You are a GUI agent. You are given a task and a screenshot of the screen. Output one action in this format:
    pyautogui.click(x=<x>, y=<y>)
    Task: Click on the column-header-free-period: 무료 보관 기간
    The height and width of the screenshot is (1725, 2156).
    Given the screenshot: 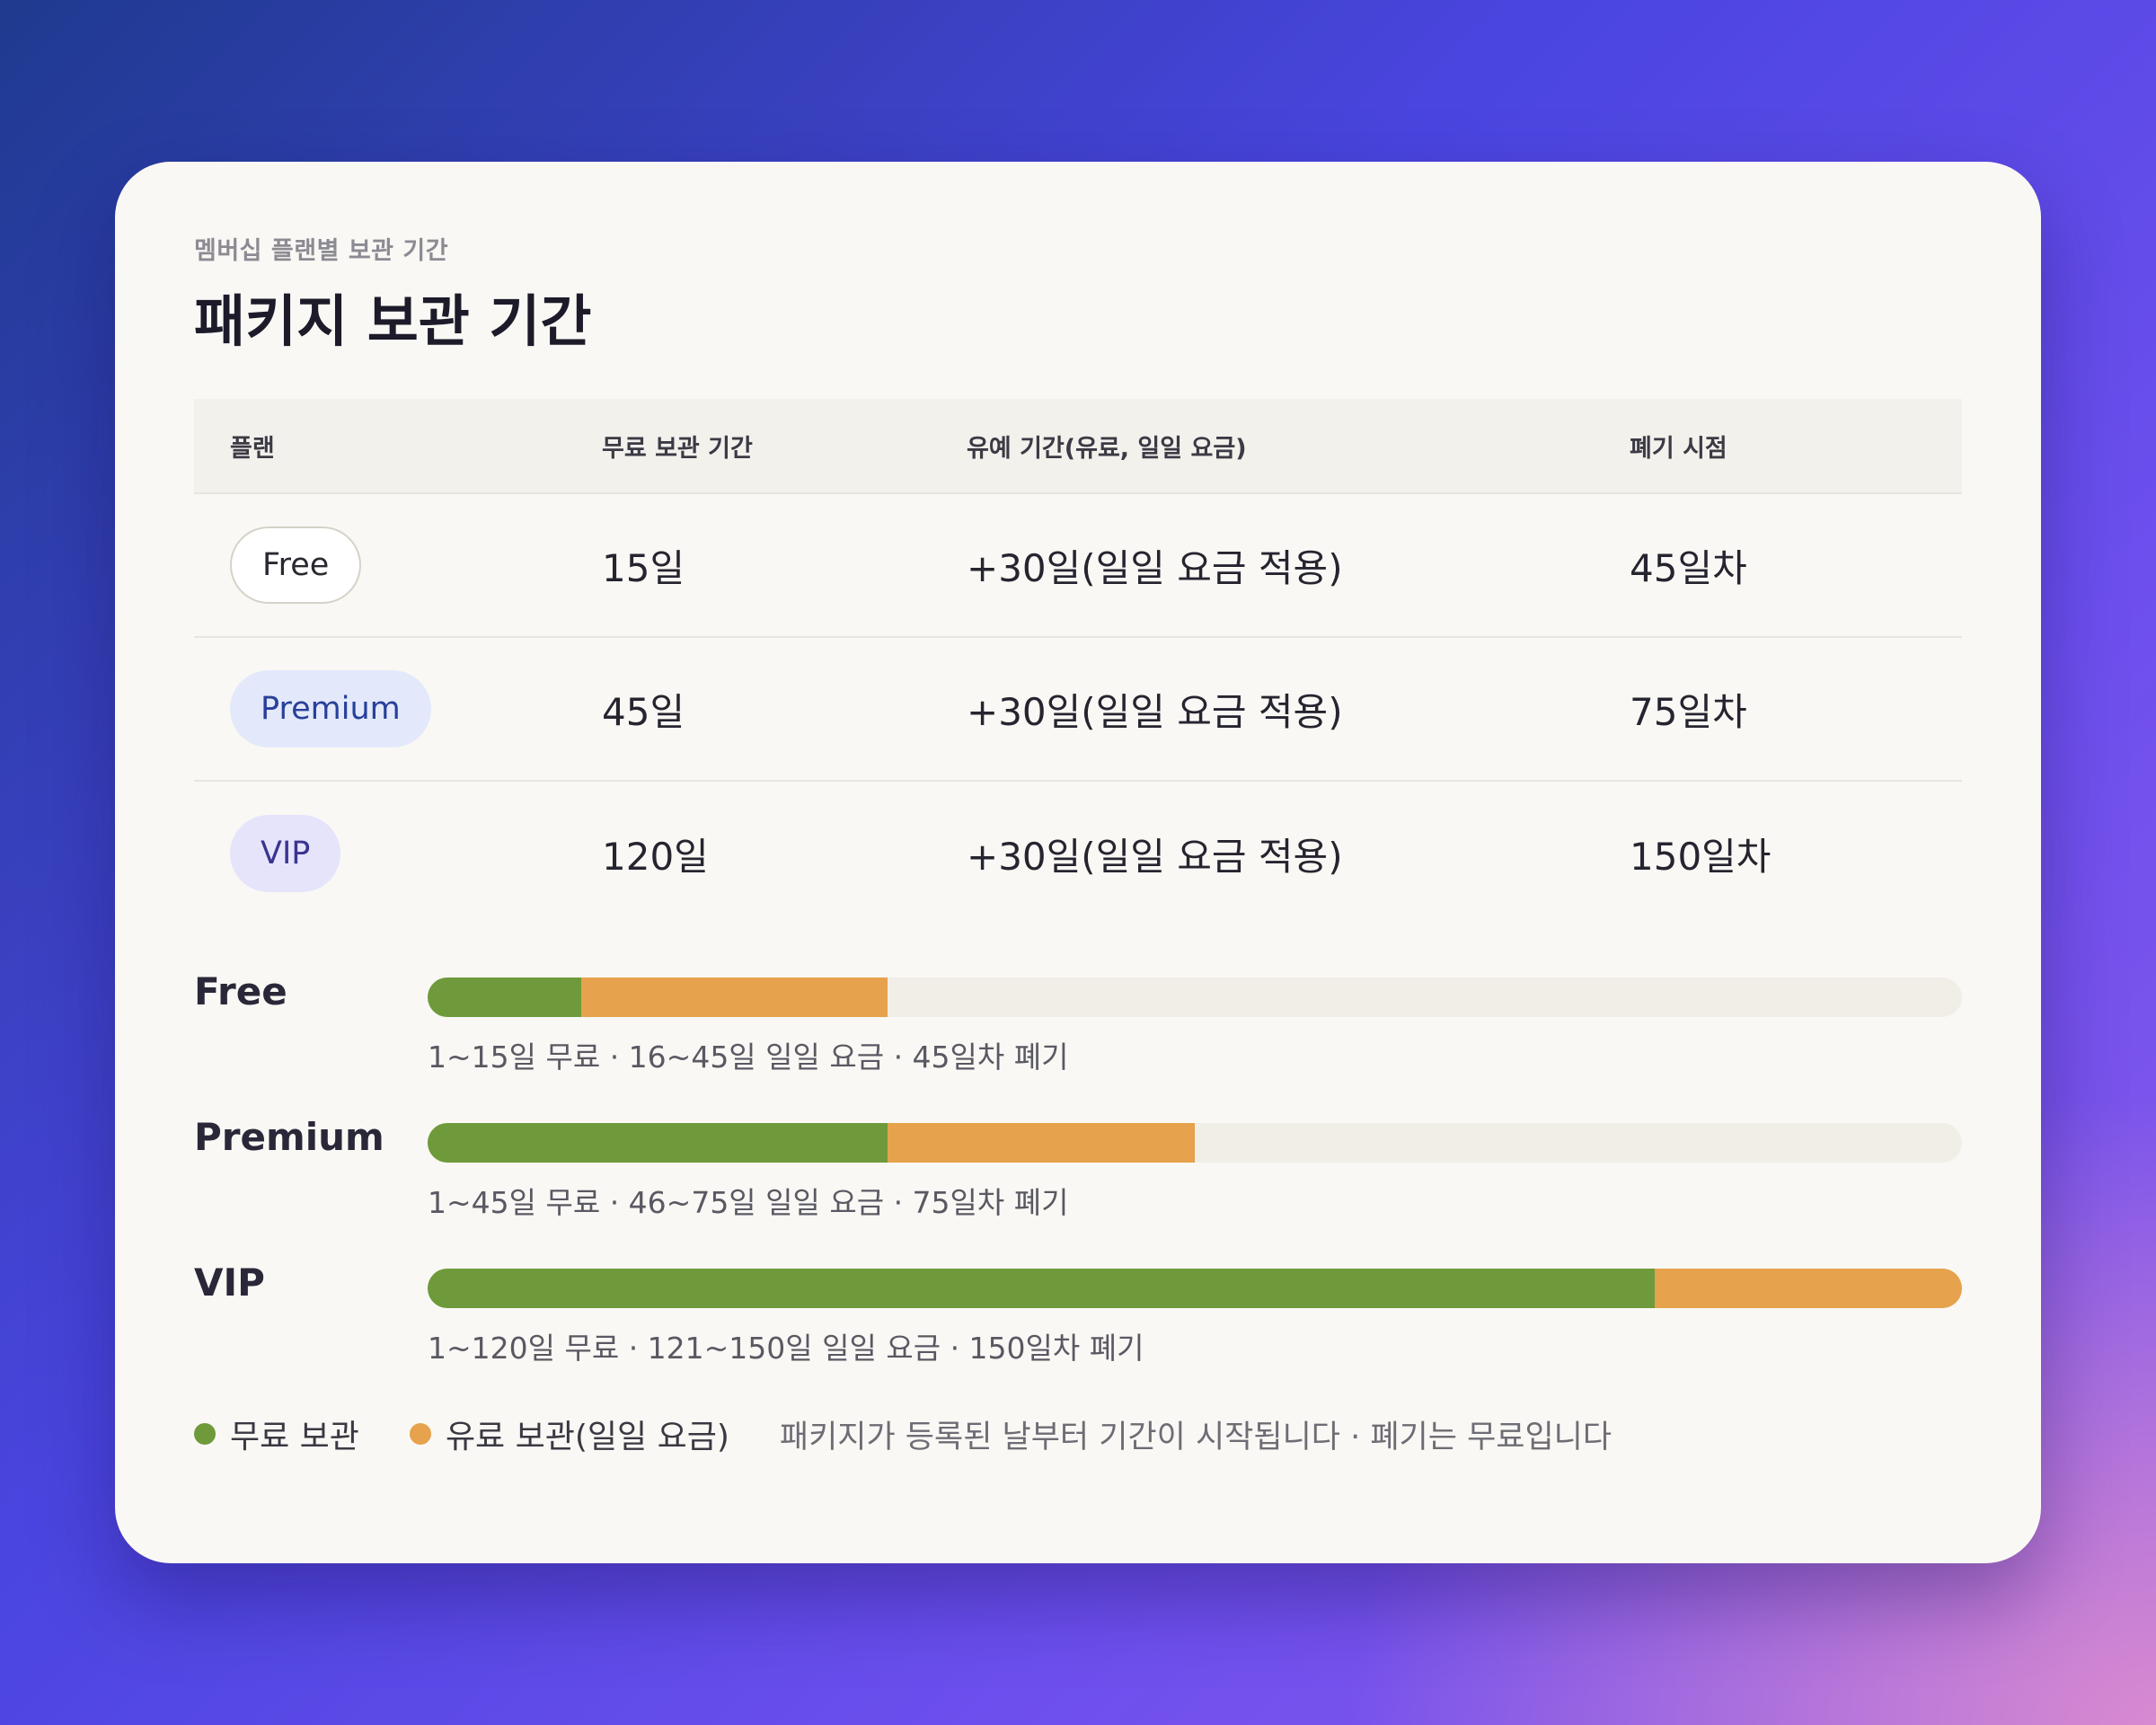 What is the action you would take?
    pyautogui.click(x=677, y=448)
    